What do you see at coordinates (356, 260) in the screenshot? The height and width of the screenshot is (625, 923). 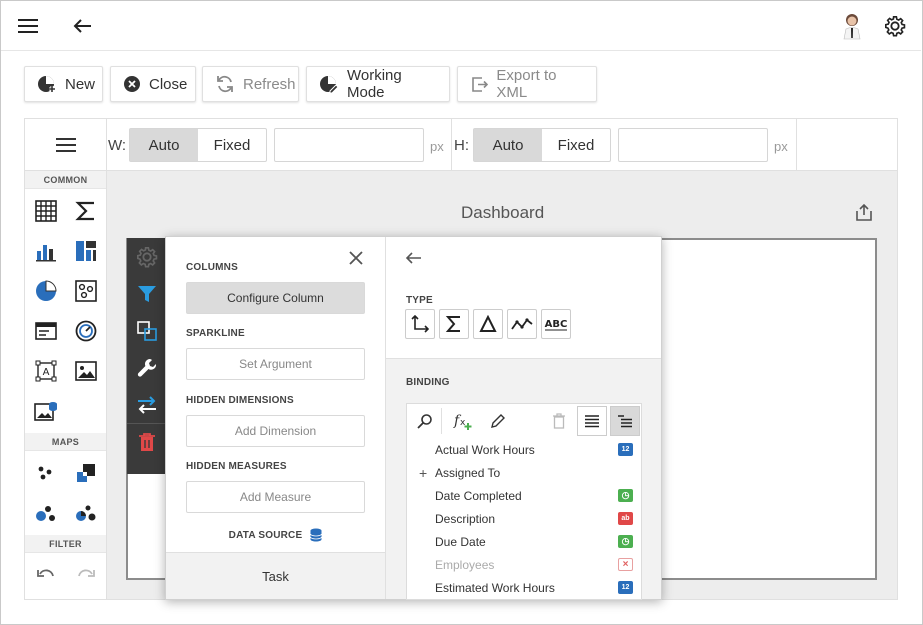 I see `close-icon` at bounding box center [356, 260].